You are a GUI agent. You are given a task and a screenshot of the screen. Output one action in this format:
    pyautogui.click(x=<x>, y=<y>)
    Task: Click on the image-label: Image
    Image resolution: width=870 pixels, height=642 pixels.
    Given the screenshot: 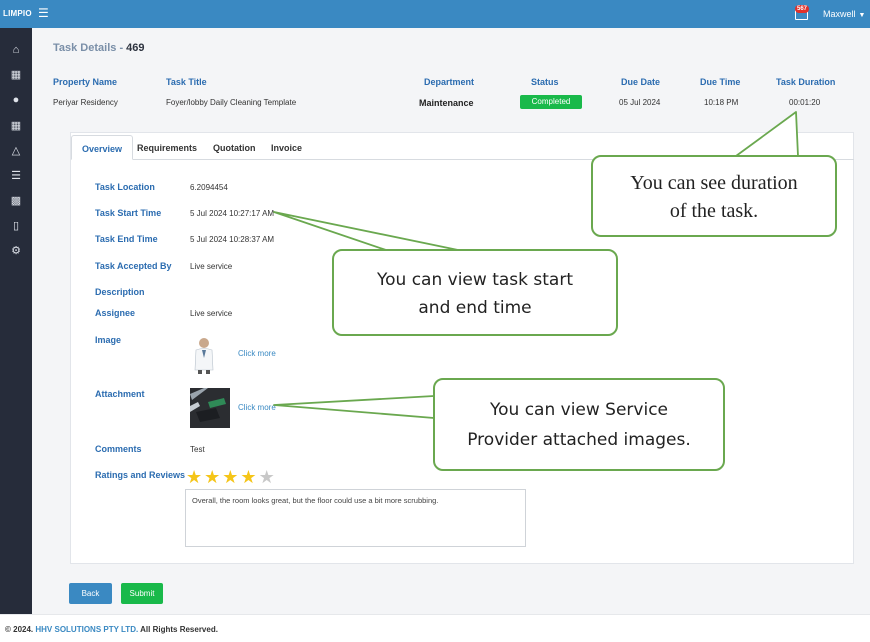 What is the action you would take?
    pyautogui.click(x=108, y=340)
    